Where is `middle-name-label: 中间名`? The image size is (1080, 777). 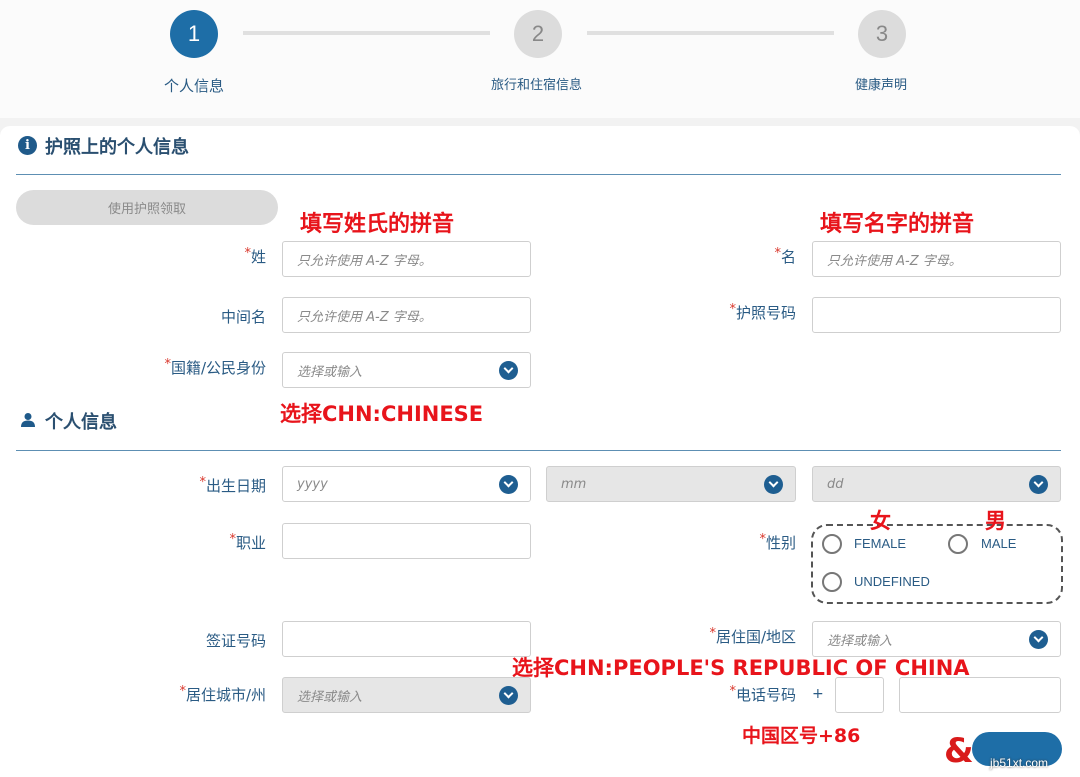 middle-name-label: 中间名 is located at coordinates (243, 317).